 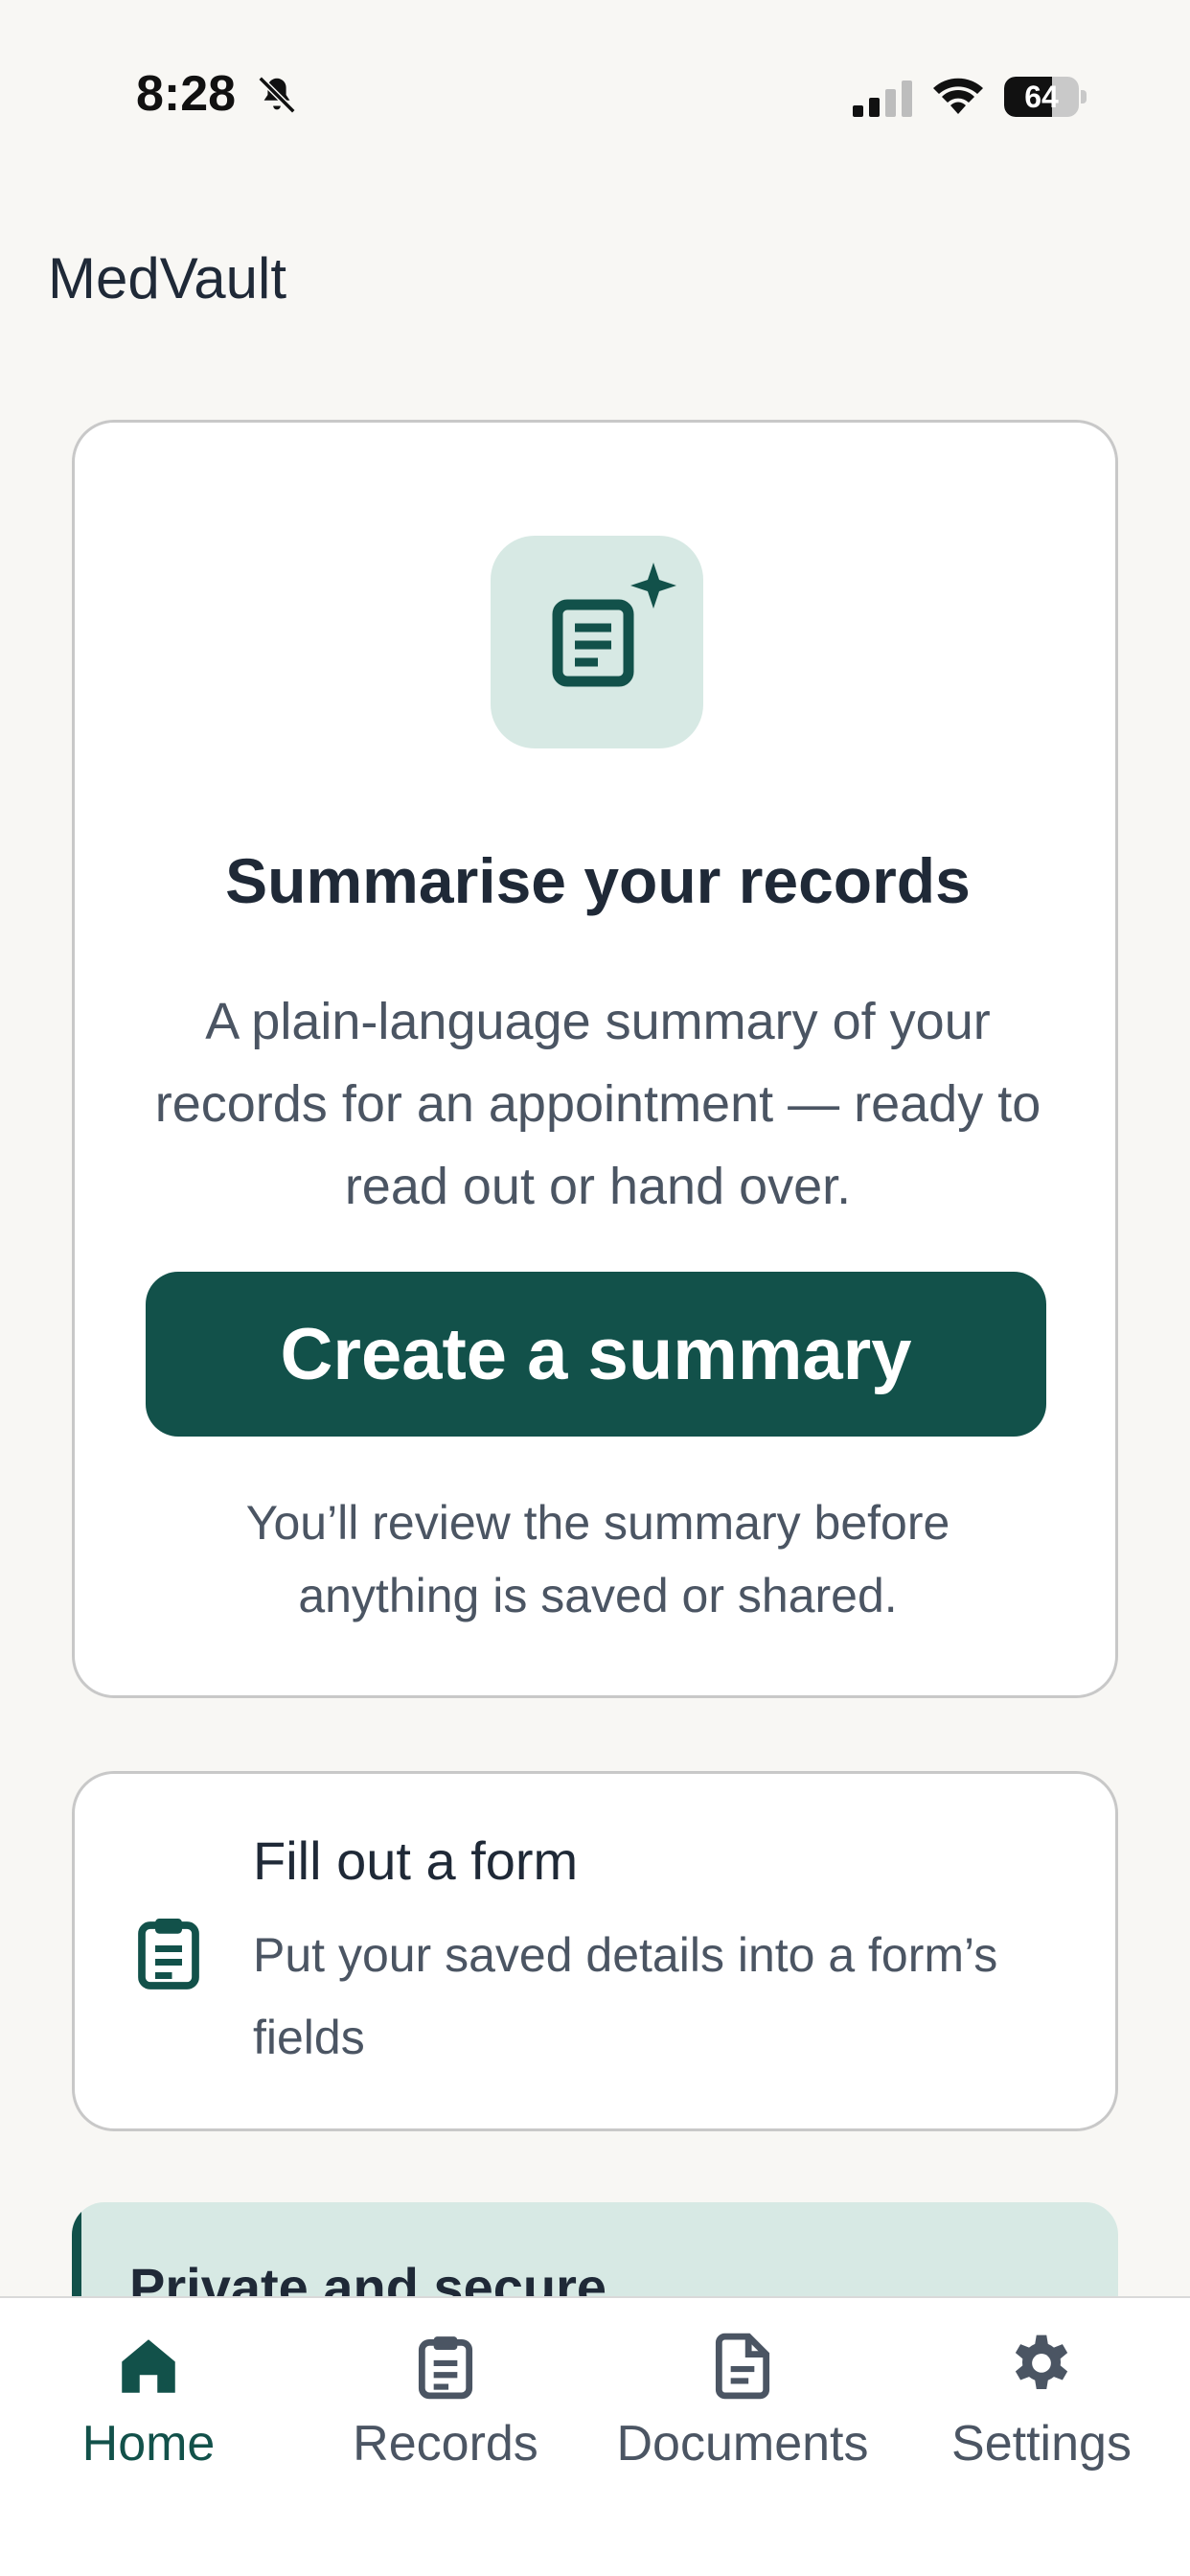 What do you see at coordinates (416, 1860) in the screenshot?
I see `fill-form-title: Fill out a form` at bounding box center [416, 1860].